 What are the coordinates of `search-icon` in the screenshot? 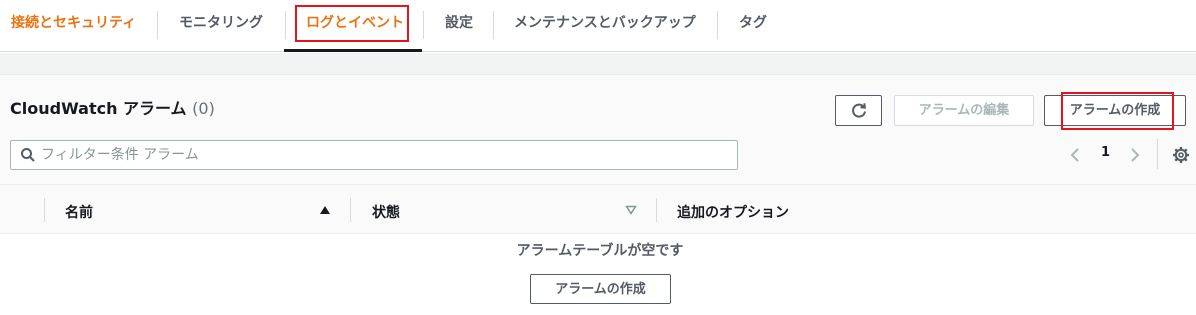 It's located at (28, 155).